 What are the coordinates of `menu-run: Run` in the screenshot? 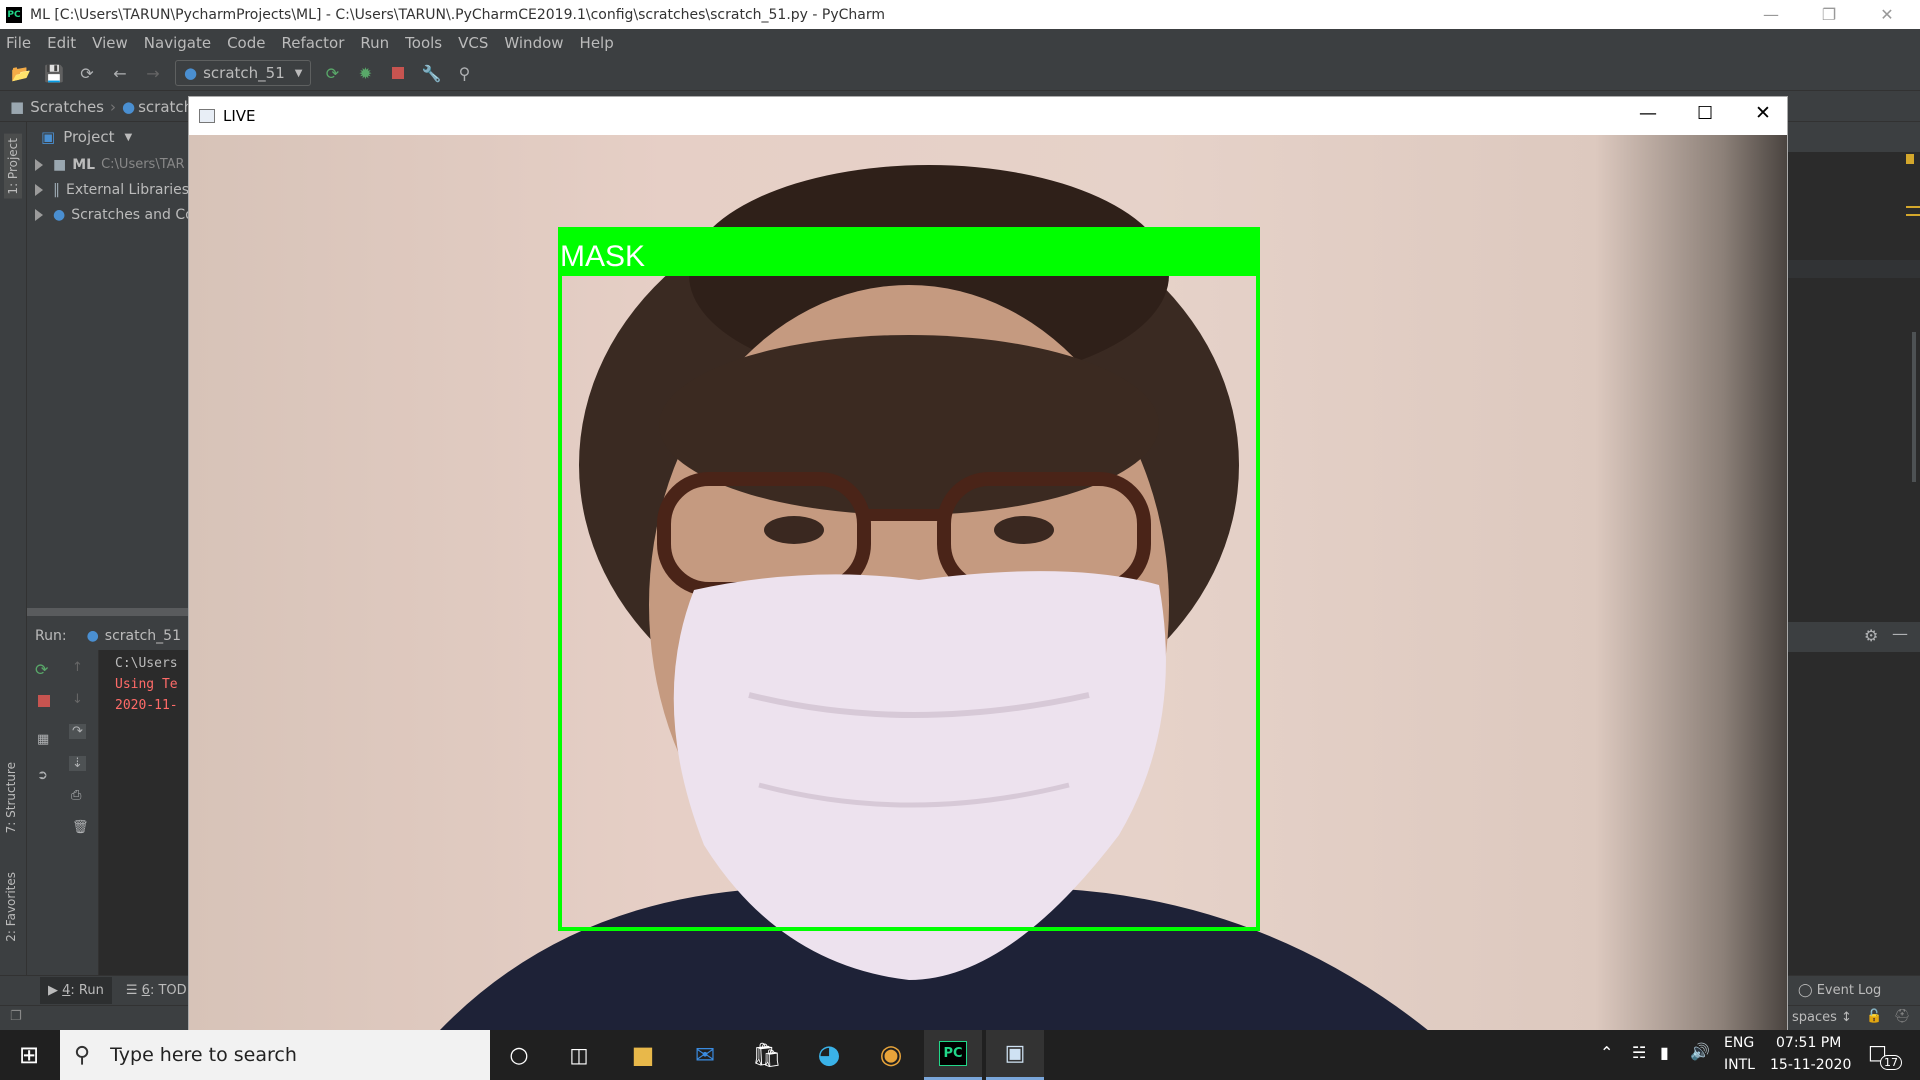 It's located at (374, 43).